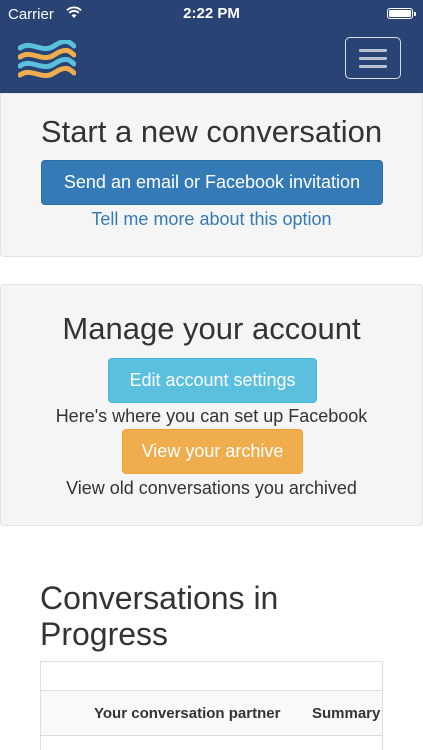 The height and width of the screenshot is (750, 423). Describe the element at coordinates (159, 616) in the screenshot. I see `conversations-title: Conversations in Progress` at that location.